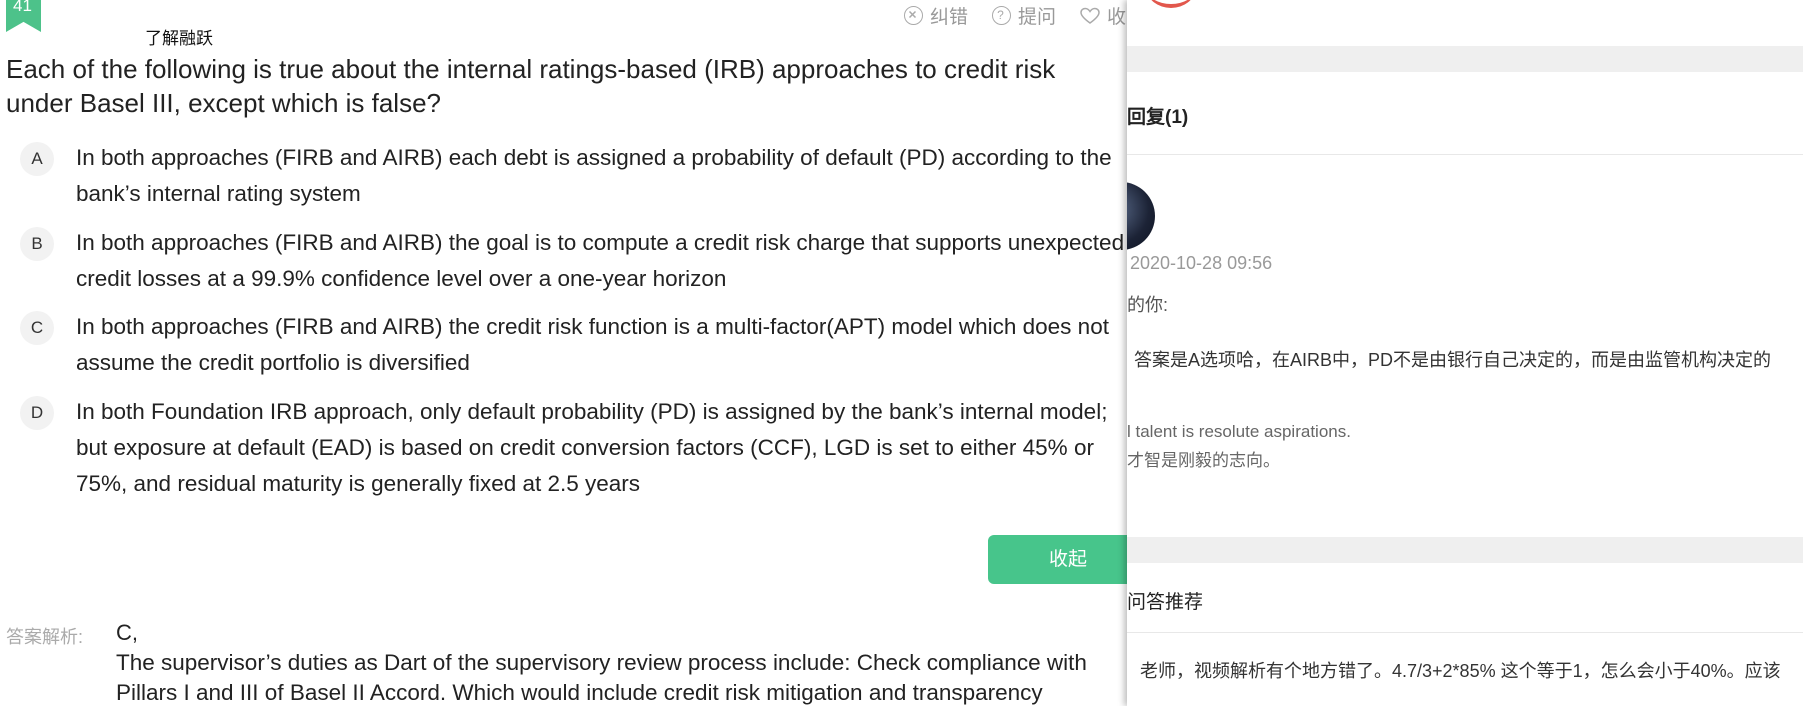  Describe the element at coordinates (37, 159) in the screenshot. I see `option-badge: A` at that location.